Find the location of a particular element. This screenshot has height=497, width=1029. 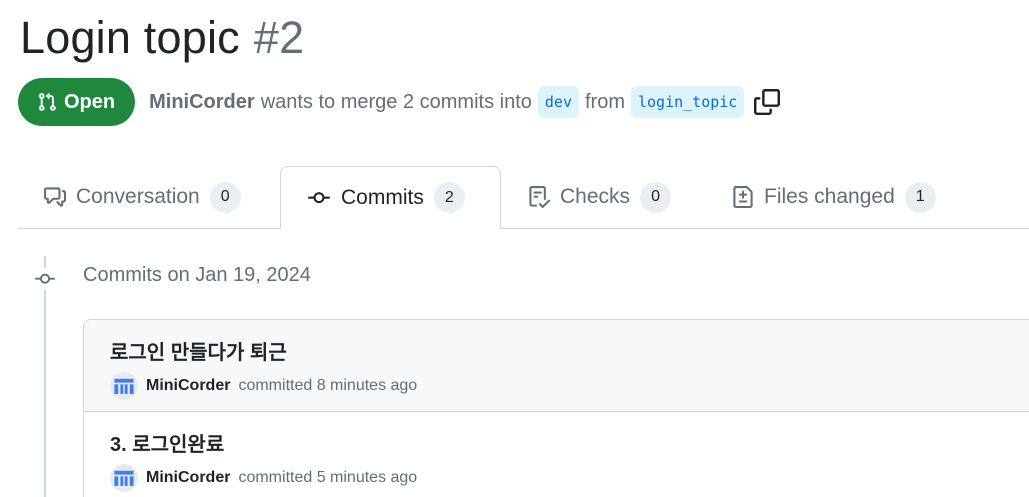

tab-checks: Checks 0 is located at coordinates (600, 197).